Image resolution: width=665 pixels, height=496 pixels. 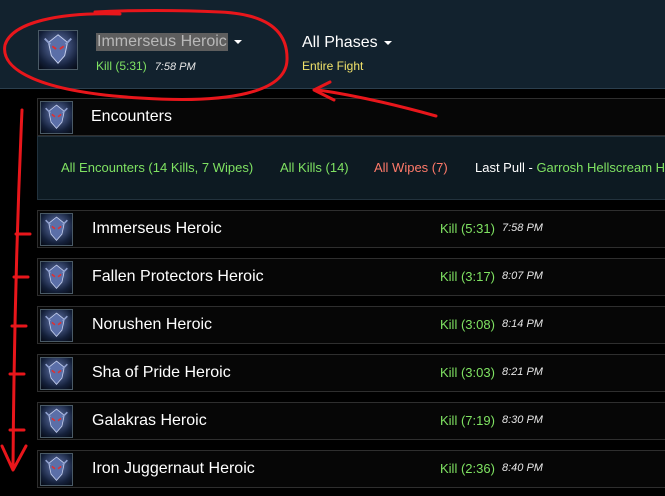 I want to click on encounter-result: Kill (3:17), so click(x=467, y=276).